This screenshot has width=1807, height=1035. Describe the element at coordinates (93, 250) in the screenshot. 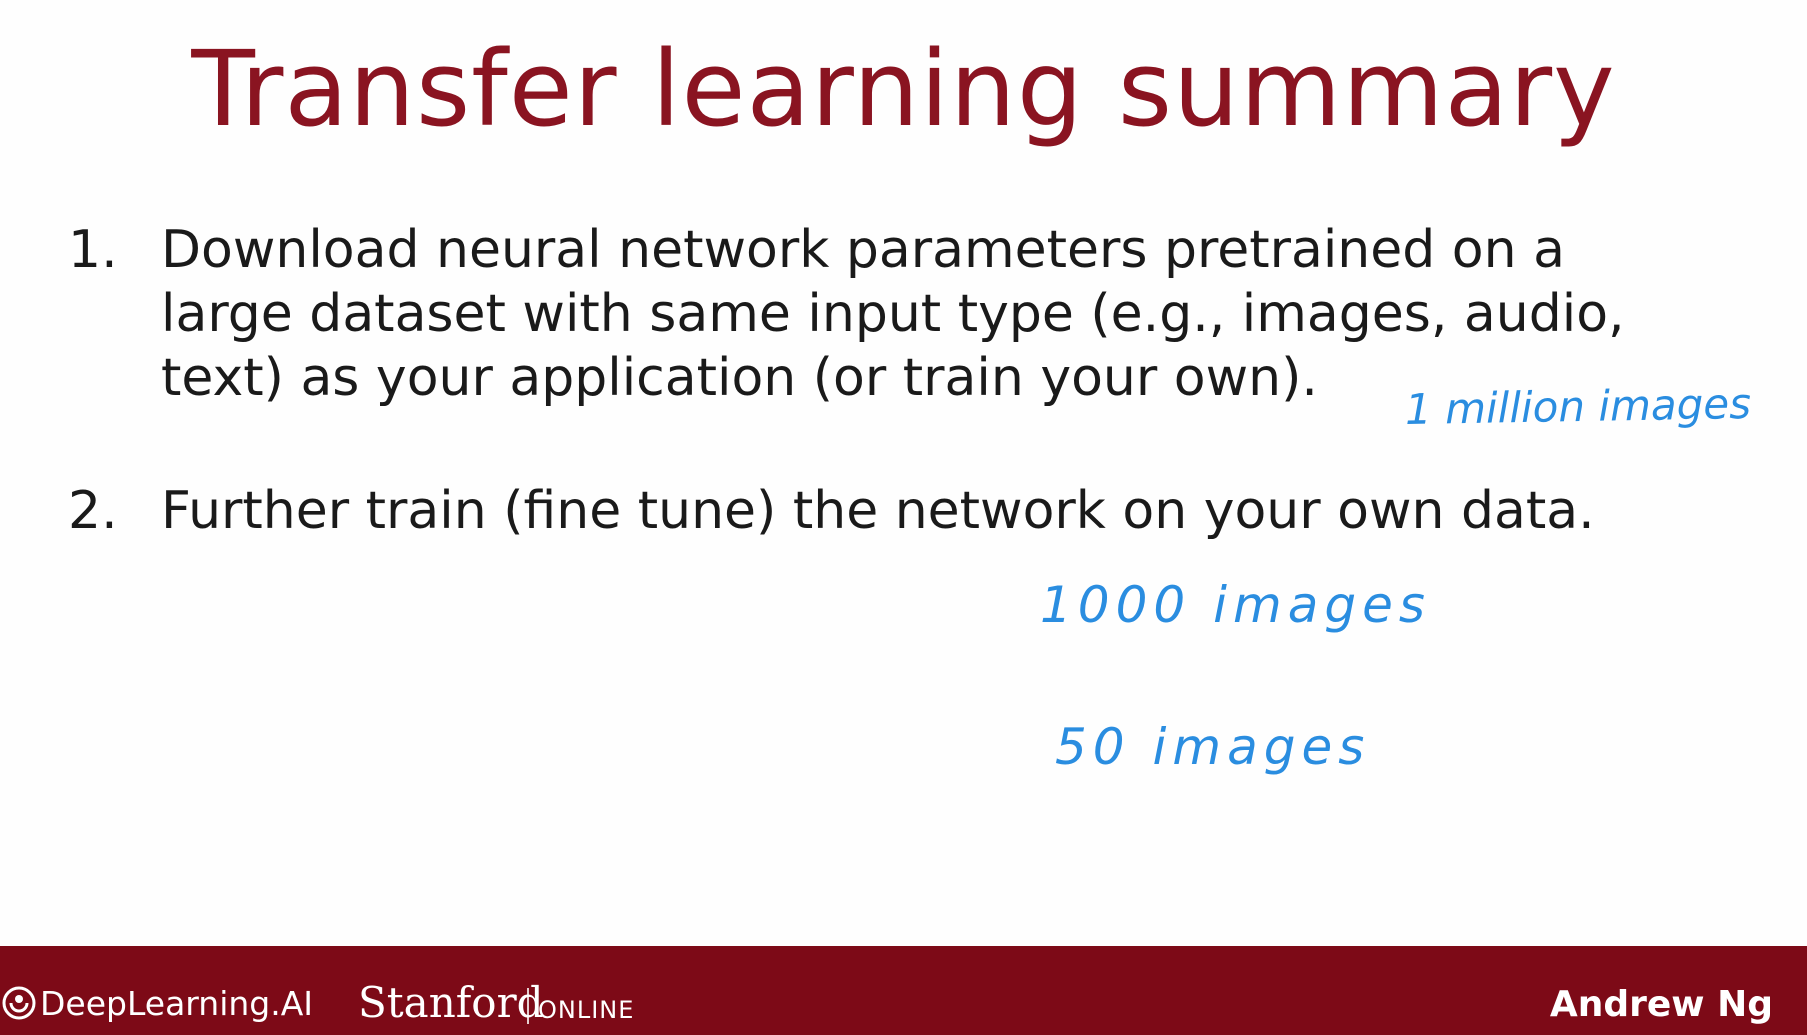

I see `list-item-number: 1.` at that location.